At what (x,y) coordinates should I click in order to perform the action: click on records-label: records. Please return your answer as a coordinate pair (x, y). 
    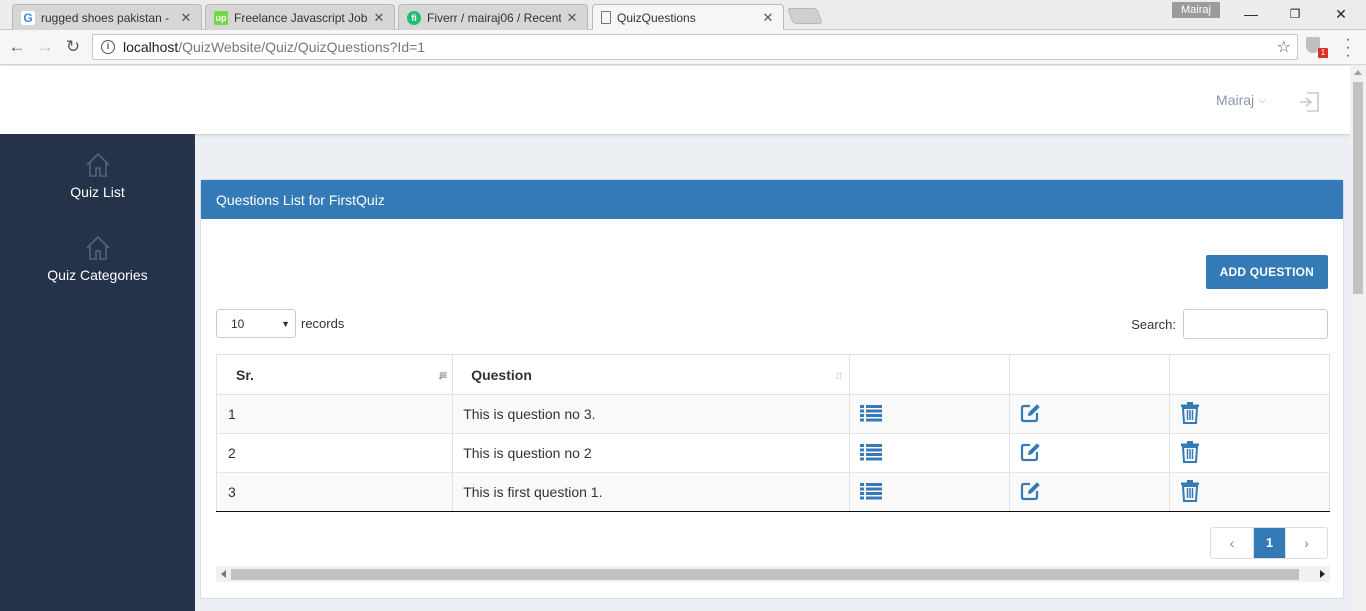
    Looking at the image, I should click on (323, 323).